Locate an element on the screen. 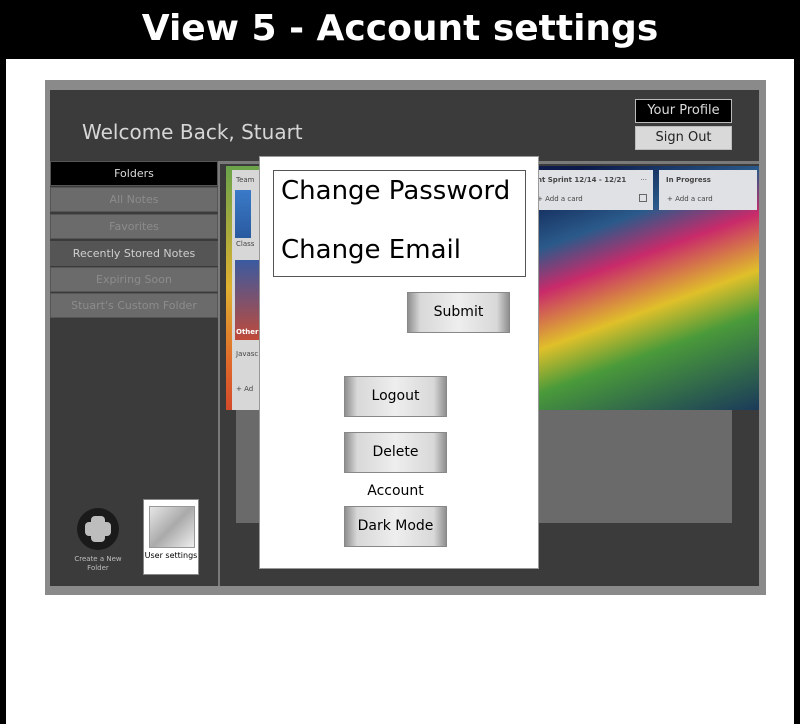 The height and width of the screenshot is (724, 800). page-title: View 5 - Account settings is located at coordinates (400, 29).